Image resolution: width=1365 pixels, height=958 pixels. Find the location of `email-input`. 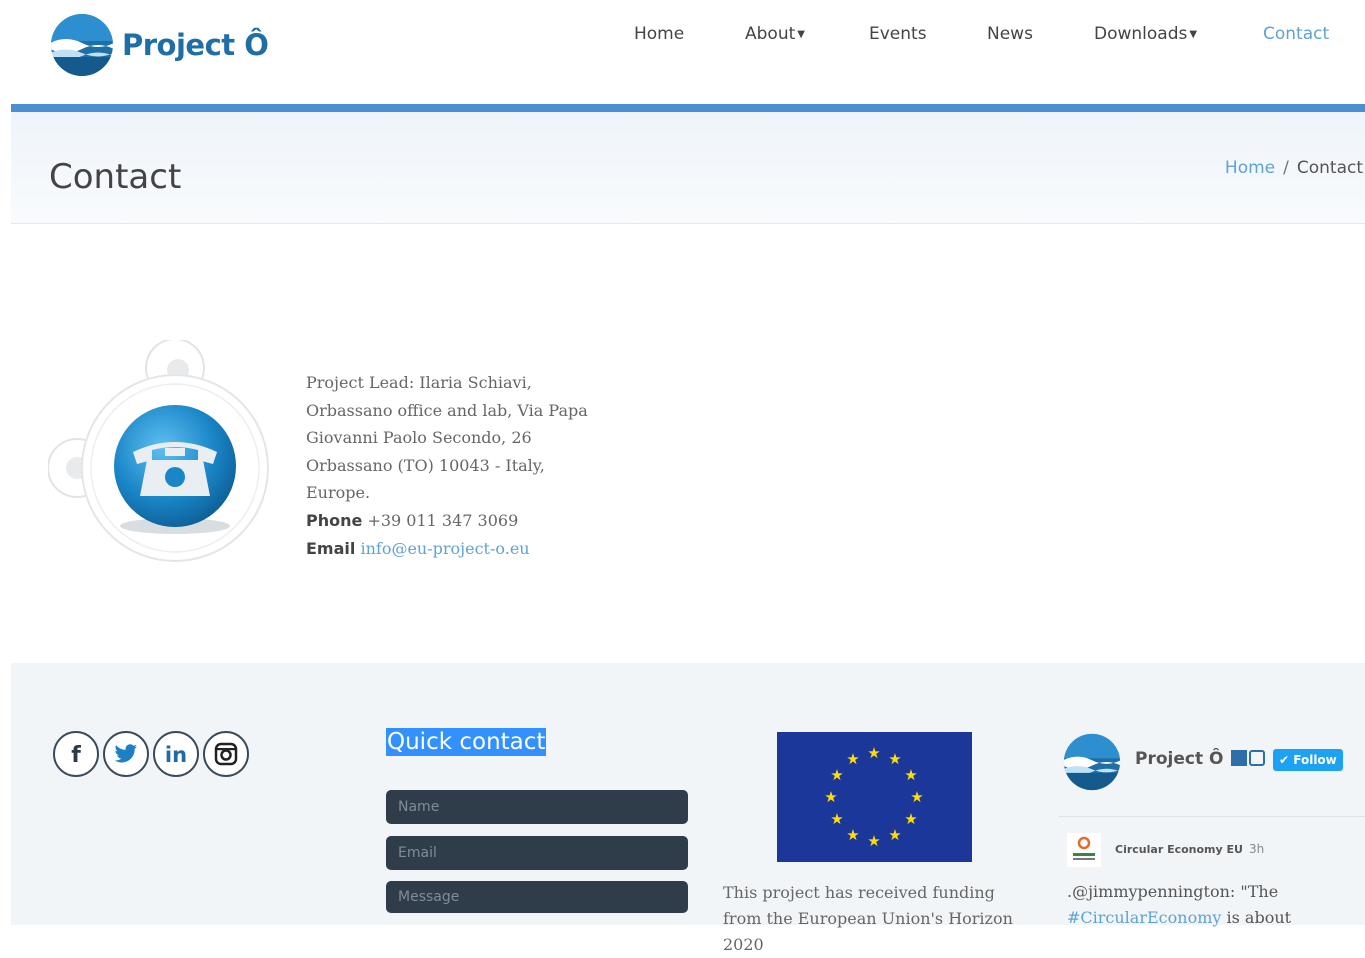

email-input is located at coordinates (537, 853).